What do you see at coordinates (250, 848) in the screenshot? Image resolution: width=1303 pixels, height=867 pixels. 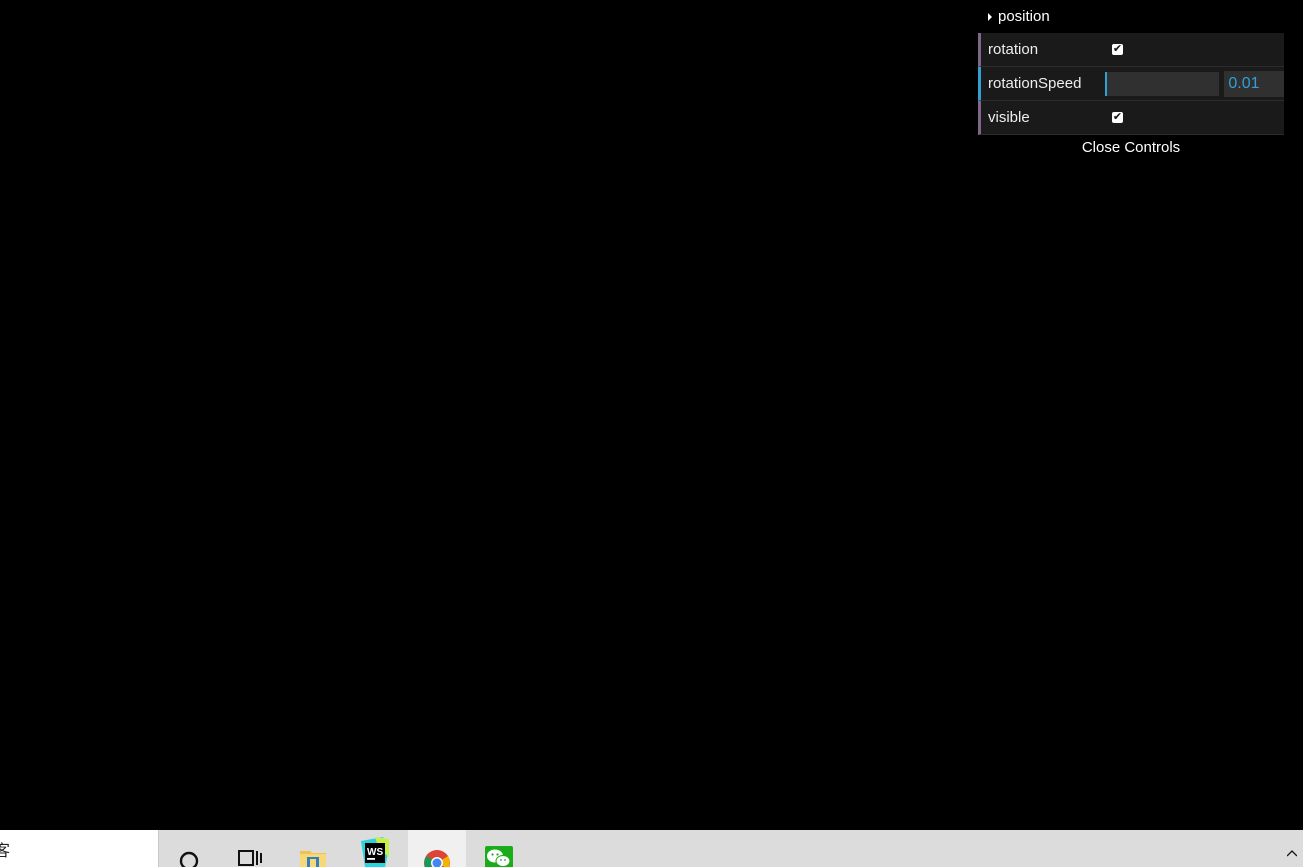 I see `task-view-button` at bounding box center [250, 848].